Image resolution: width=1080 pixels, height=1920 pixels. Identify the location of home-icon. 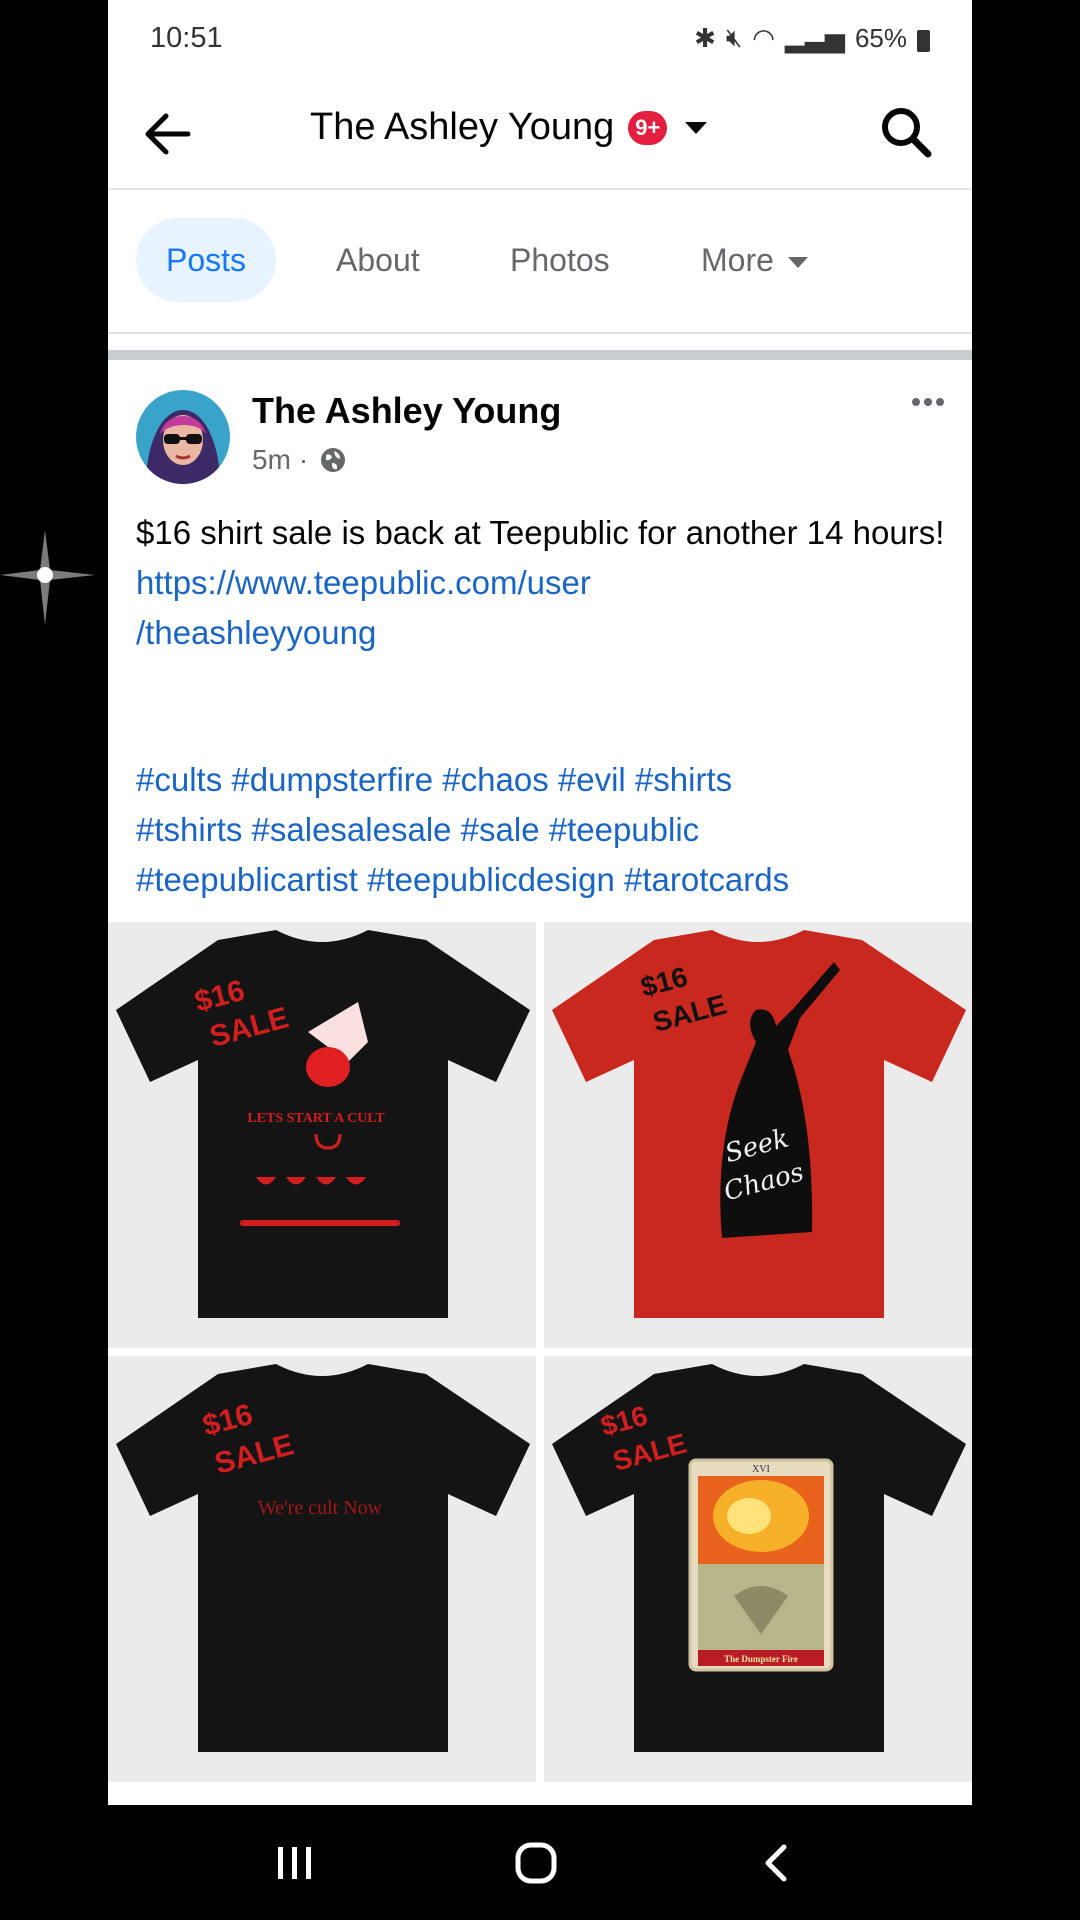
(536, 1863).